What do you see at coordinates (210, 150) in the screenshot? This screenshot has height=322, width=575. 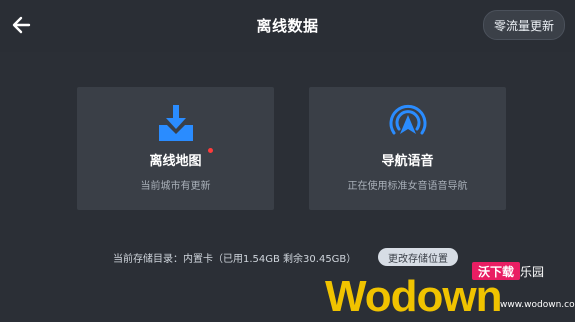 I see `update-badge` at bounding box center [210, 150].